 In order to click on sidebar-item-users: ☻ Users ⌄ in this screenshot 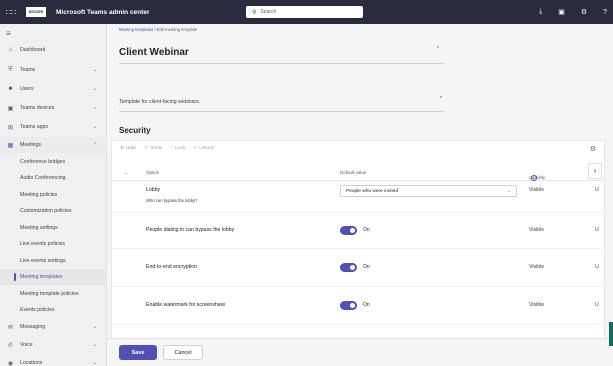, I will do `click(53, 89)`.